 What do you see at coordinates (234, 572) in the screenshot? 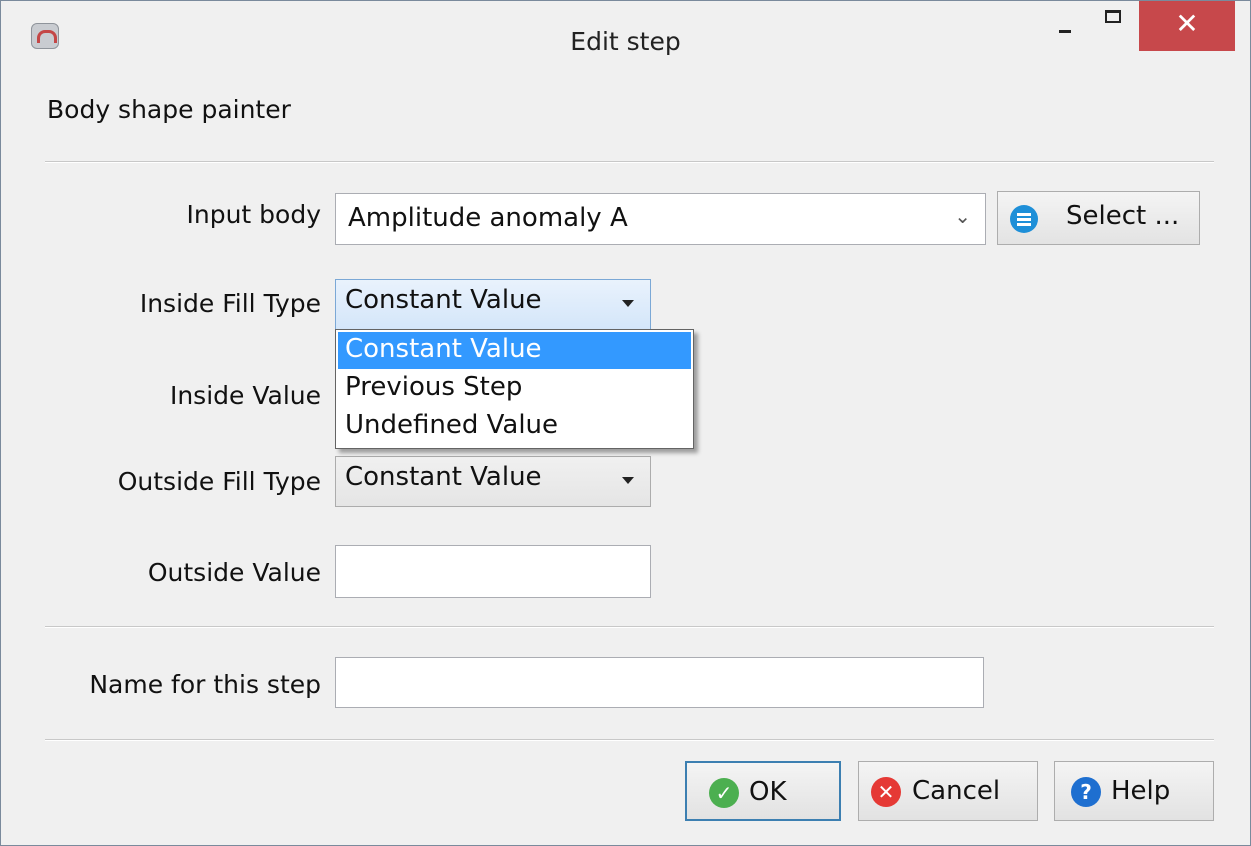
I see `outside-value-label: Outside Value` at bounding box center [234, 572].